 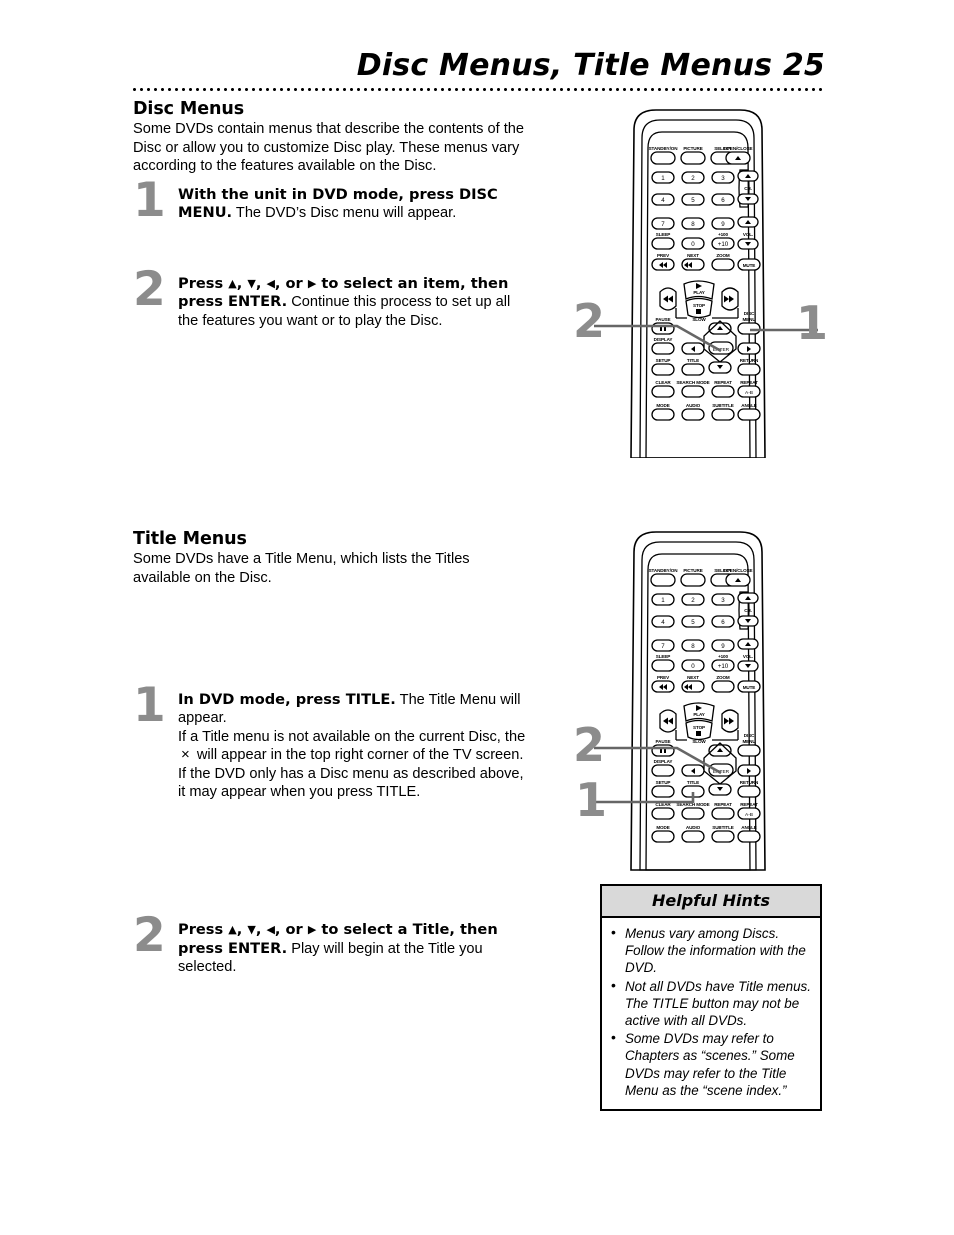 What do you see at coordinates (723, 244) in the screenshot?
I see `button-label-plus10: +10` at bounding box center [723, 244].